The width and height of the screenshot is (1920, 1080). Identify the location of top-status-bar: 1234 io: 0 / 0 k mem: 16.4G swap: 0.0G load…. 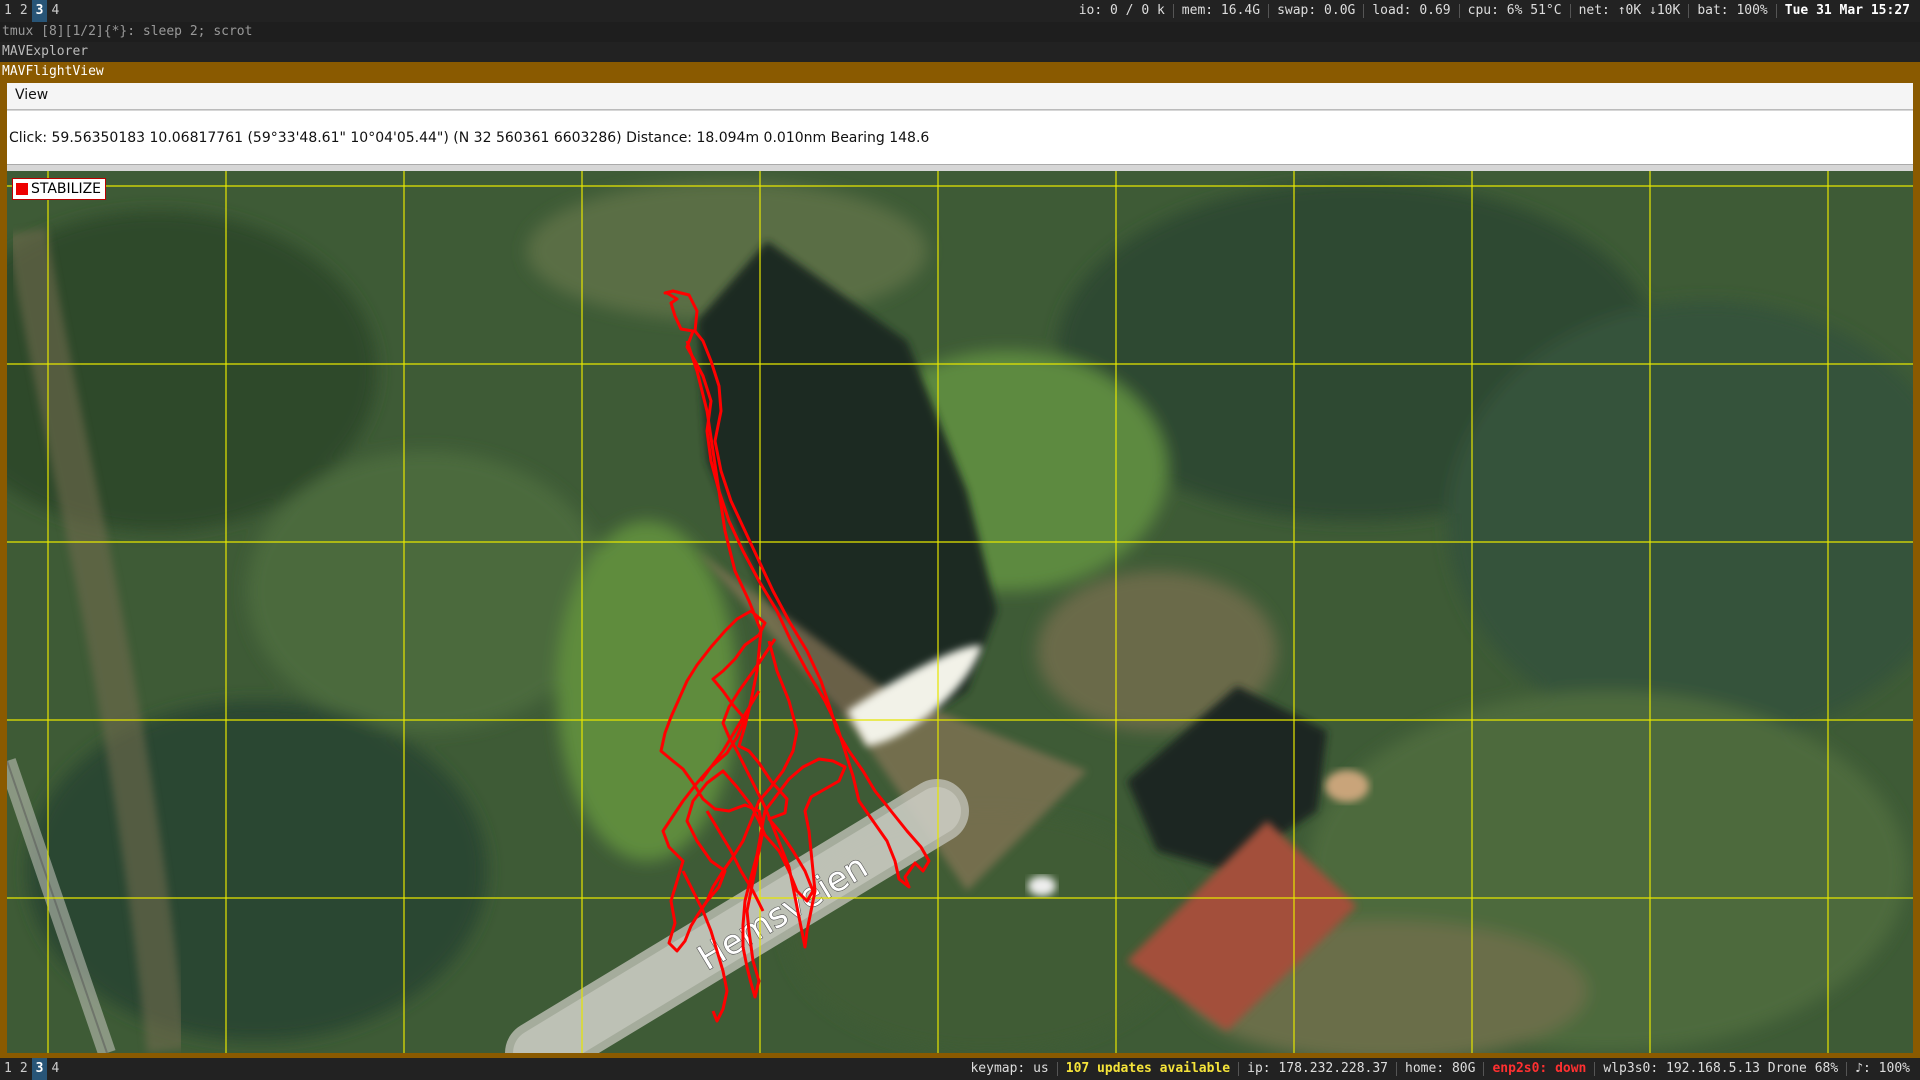
(960, 11).